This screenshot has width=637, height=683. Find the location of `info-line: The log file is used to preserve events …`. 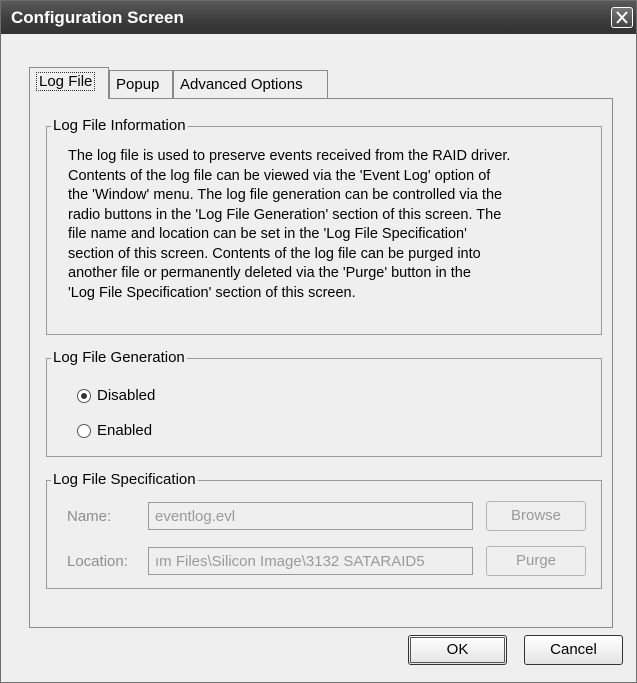

info-line: The log file is used to preserve events … is located at coordinates (289, 156).